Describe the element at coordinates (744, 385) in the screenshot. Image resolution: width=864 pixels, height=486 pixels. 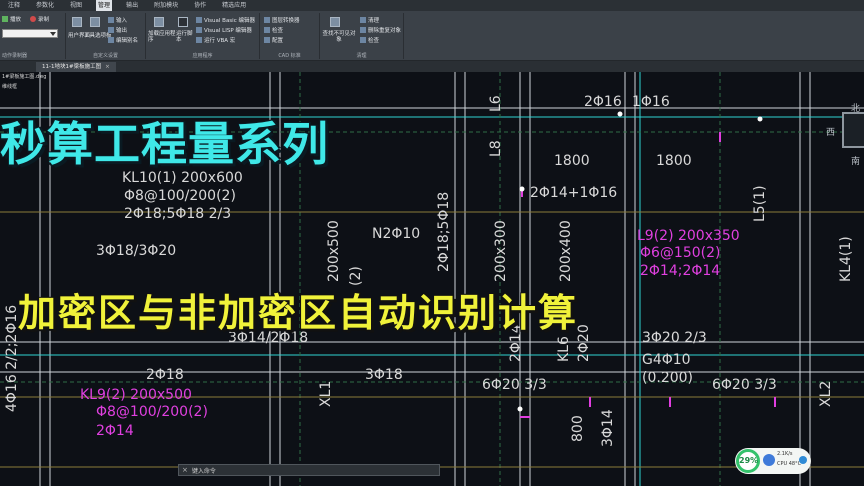
I see `annot-t21: 6Φ20 3/3` at that location.